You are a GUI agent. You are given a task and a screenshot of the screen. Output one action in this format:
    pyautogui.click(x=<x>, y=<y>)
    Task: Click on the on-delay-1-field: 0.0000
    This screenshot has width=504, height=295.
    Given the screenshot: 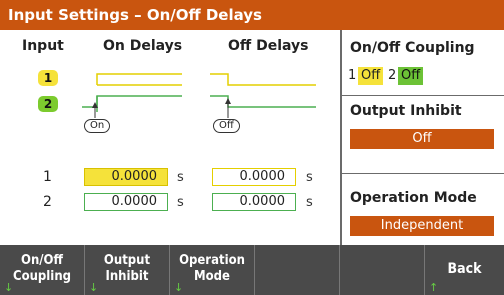 What is the action you would take?
    pyautogui.click(x=126, y=177)
    